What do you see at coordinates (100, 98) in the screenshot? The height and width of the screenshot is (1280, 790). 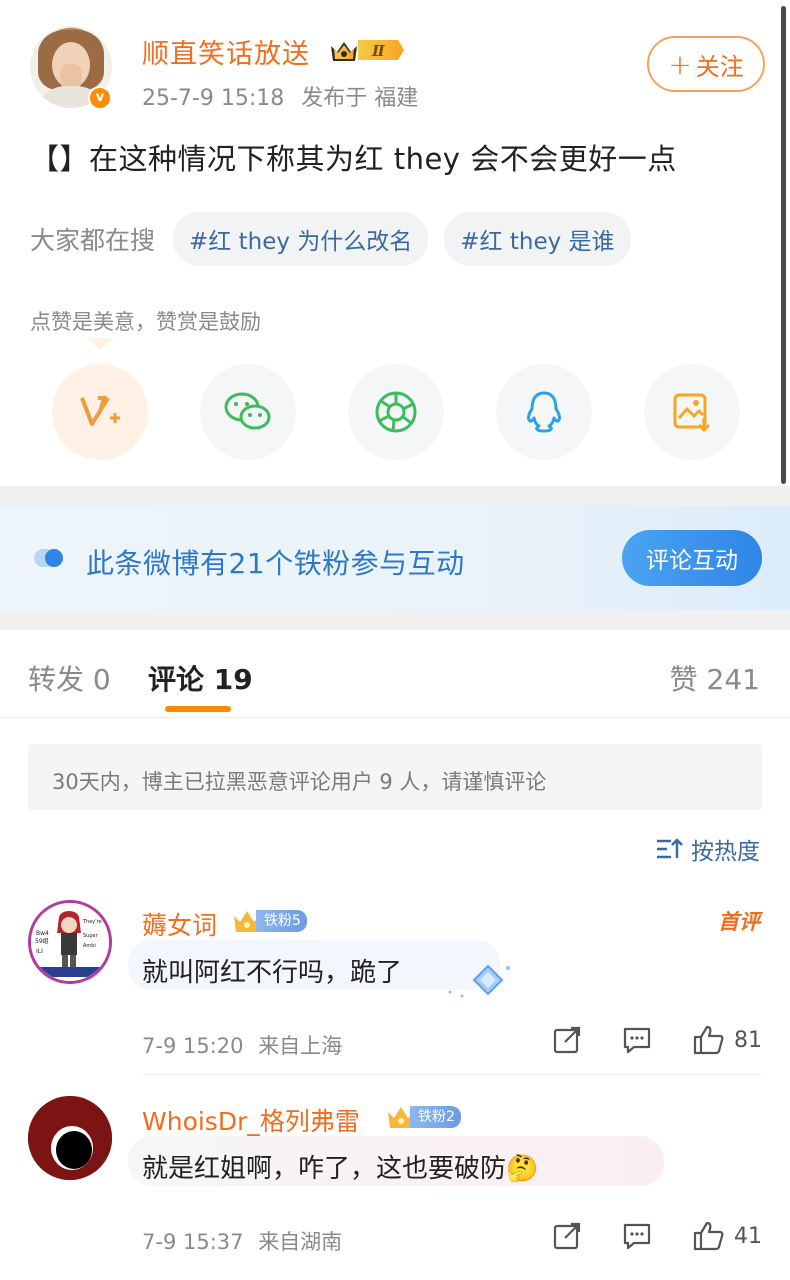 I see `verified-badge-icon: v` at bounding box center [100, 98].